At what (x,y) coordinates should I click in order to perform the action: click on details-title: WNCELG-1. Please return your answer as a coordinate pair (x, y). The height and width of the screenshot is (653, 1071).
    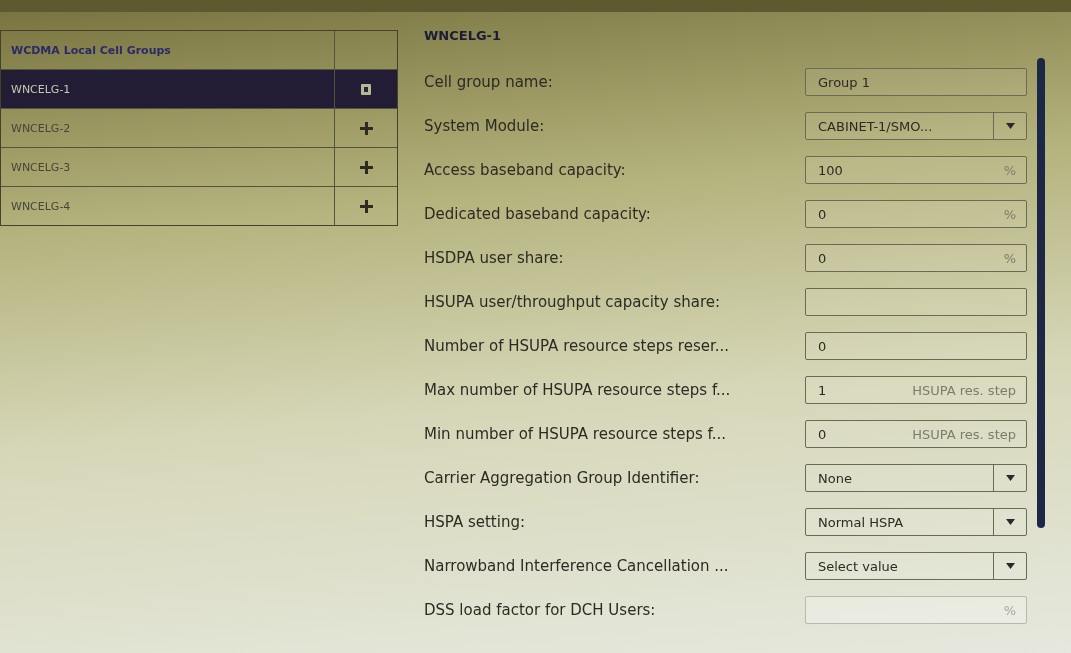
    Looking at the image, I should click on (463, 36).